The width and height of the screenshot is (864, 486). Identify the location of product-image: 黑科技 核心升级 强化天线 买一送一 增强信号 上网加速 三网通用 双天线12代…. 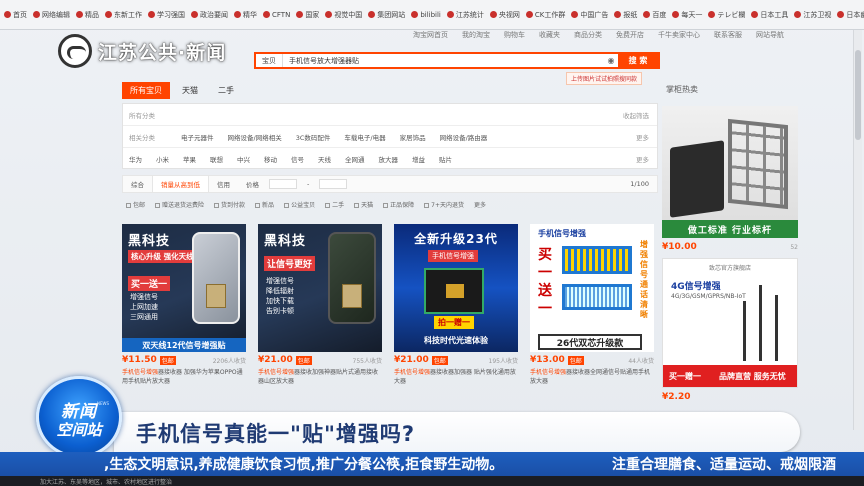
(184, 288).